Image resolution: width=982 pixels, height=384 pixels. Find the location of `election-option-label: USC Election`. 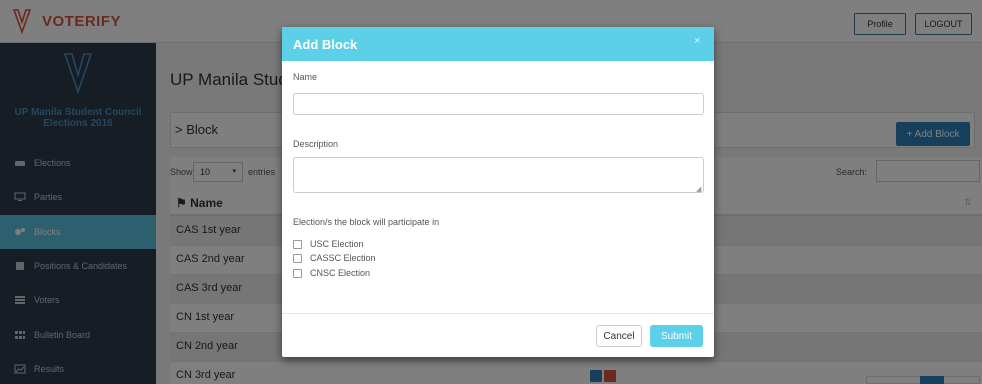

election-option-label: USC Election is located at coordinates (337, 244).